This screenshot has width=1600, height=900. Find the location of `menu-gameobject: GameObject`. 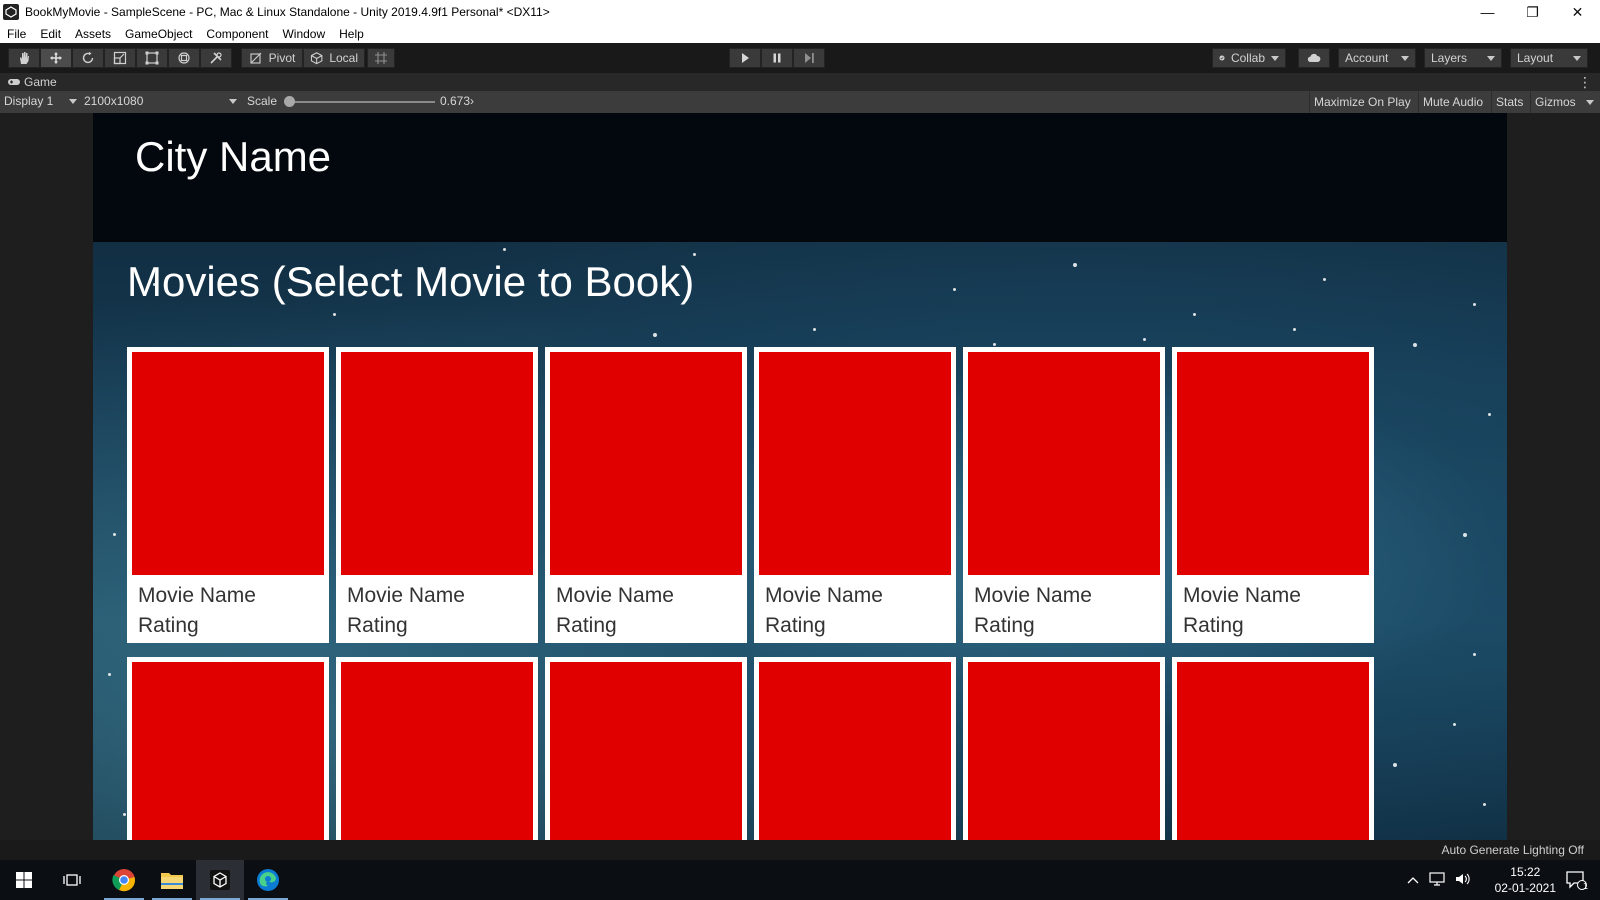

menu-gameobject: GameObject is located at coordinates (158, 34).